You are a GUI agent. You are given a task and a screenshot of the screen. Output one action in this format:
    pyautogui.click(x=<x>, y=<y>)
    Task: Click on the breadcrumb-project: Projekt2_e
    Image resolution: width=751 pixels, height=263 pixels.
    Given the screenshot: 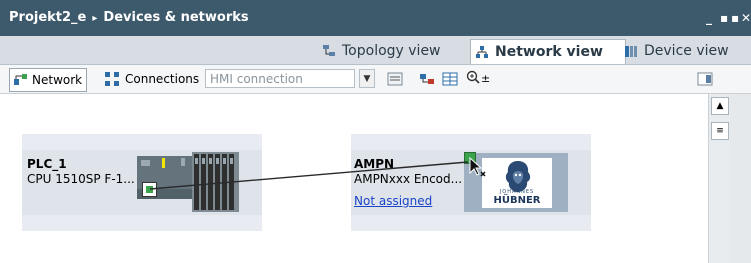 What is the action you would take?
    pyautogui.click(x=47, y=17)
    